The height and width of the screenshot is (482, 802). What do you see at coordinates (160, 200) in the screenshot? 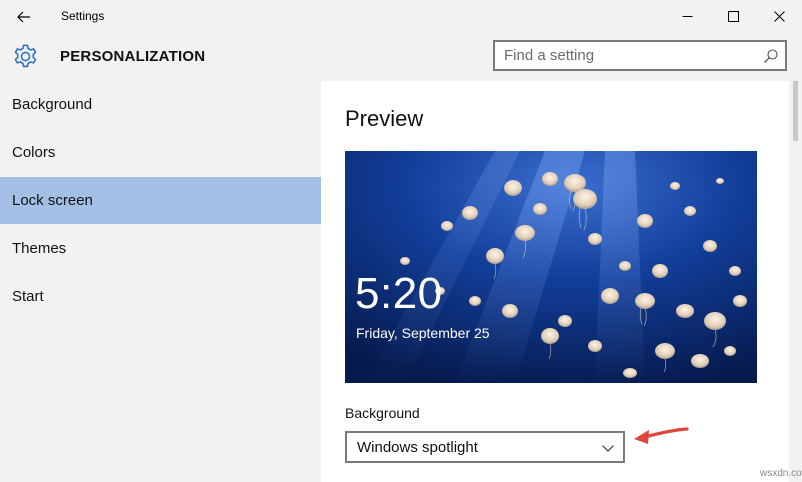
I see `sidebar-item-lock-screen: Lock screen` at bounding box center [160, 200].